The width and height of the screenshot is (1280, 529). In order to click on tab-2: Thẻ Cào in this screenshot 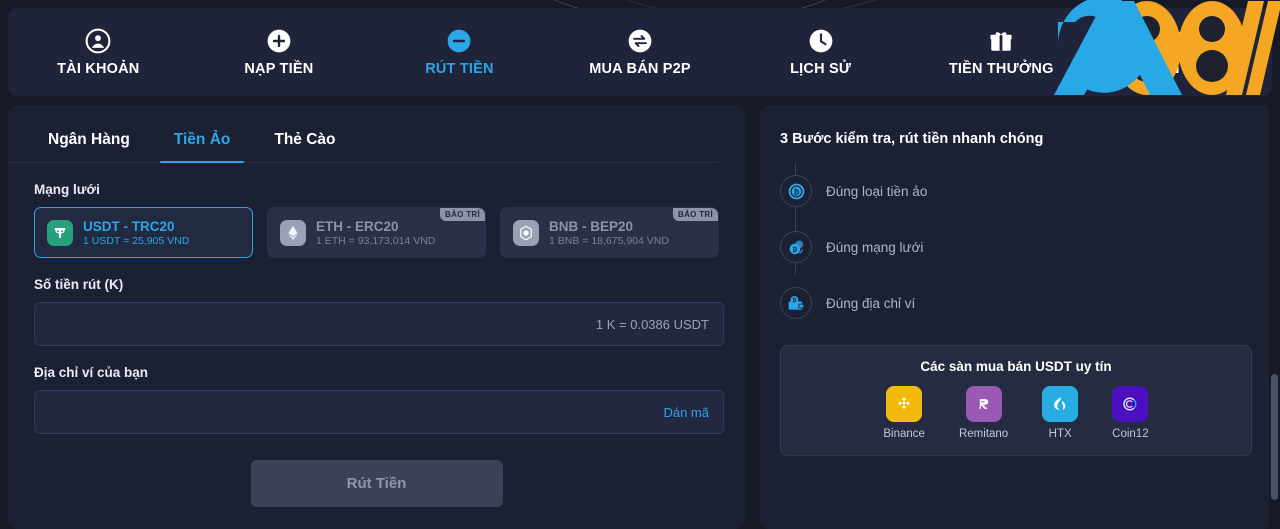, I will do `click(304, 144)`.